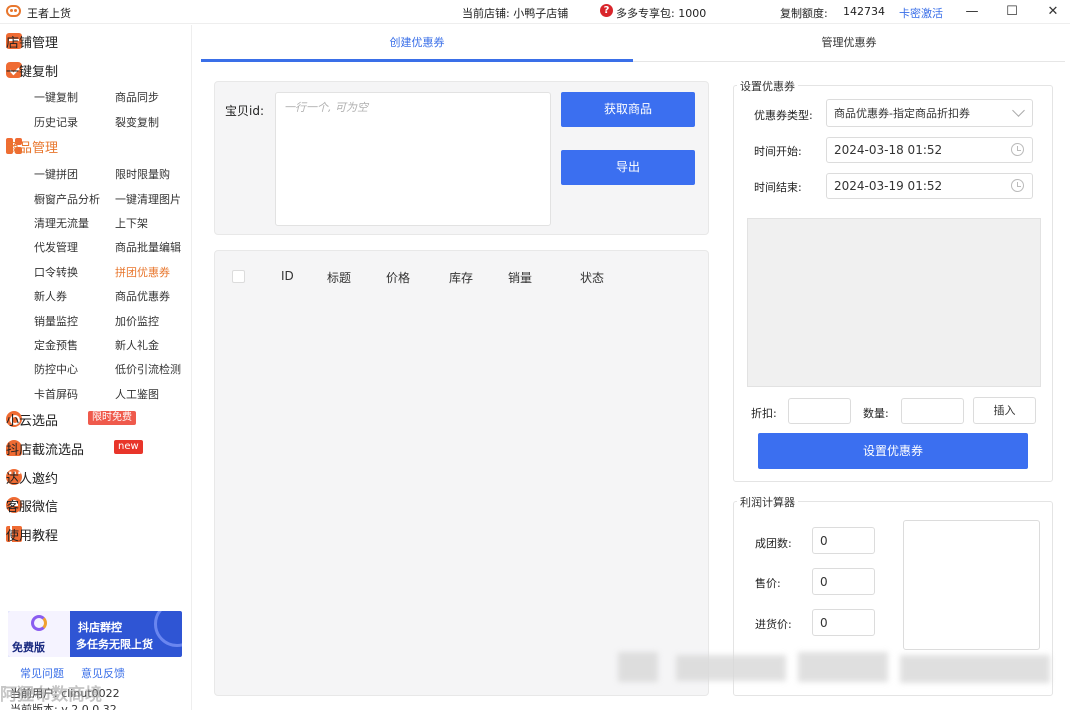 The height and width of the screenshot is (710, 1070). I want to click on sidebar-item: 口令转换, so click(56, 272).